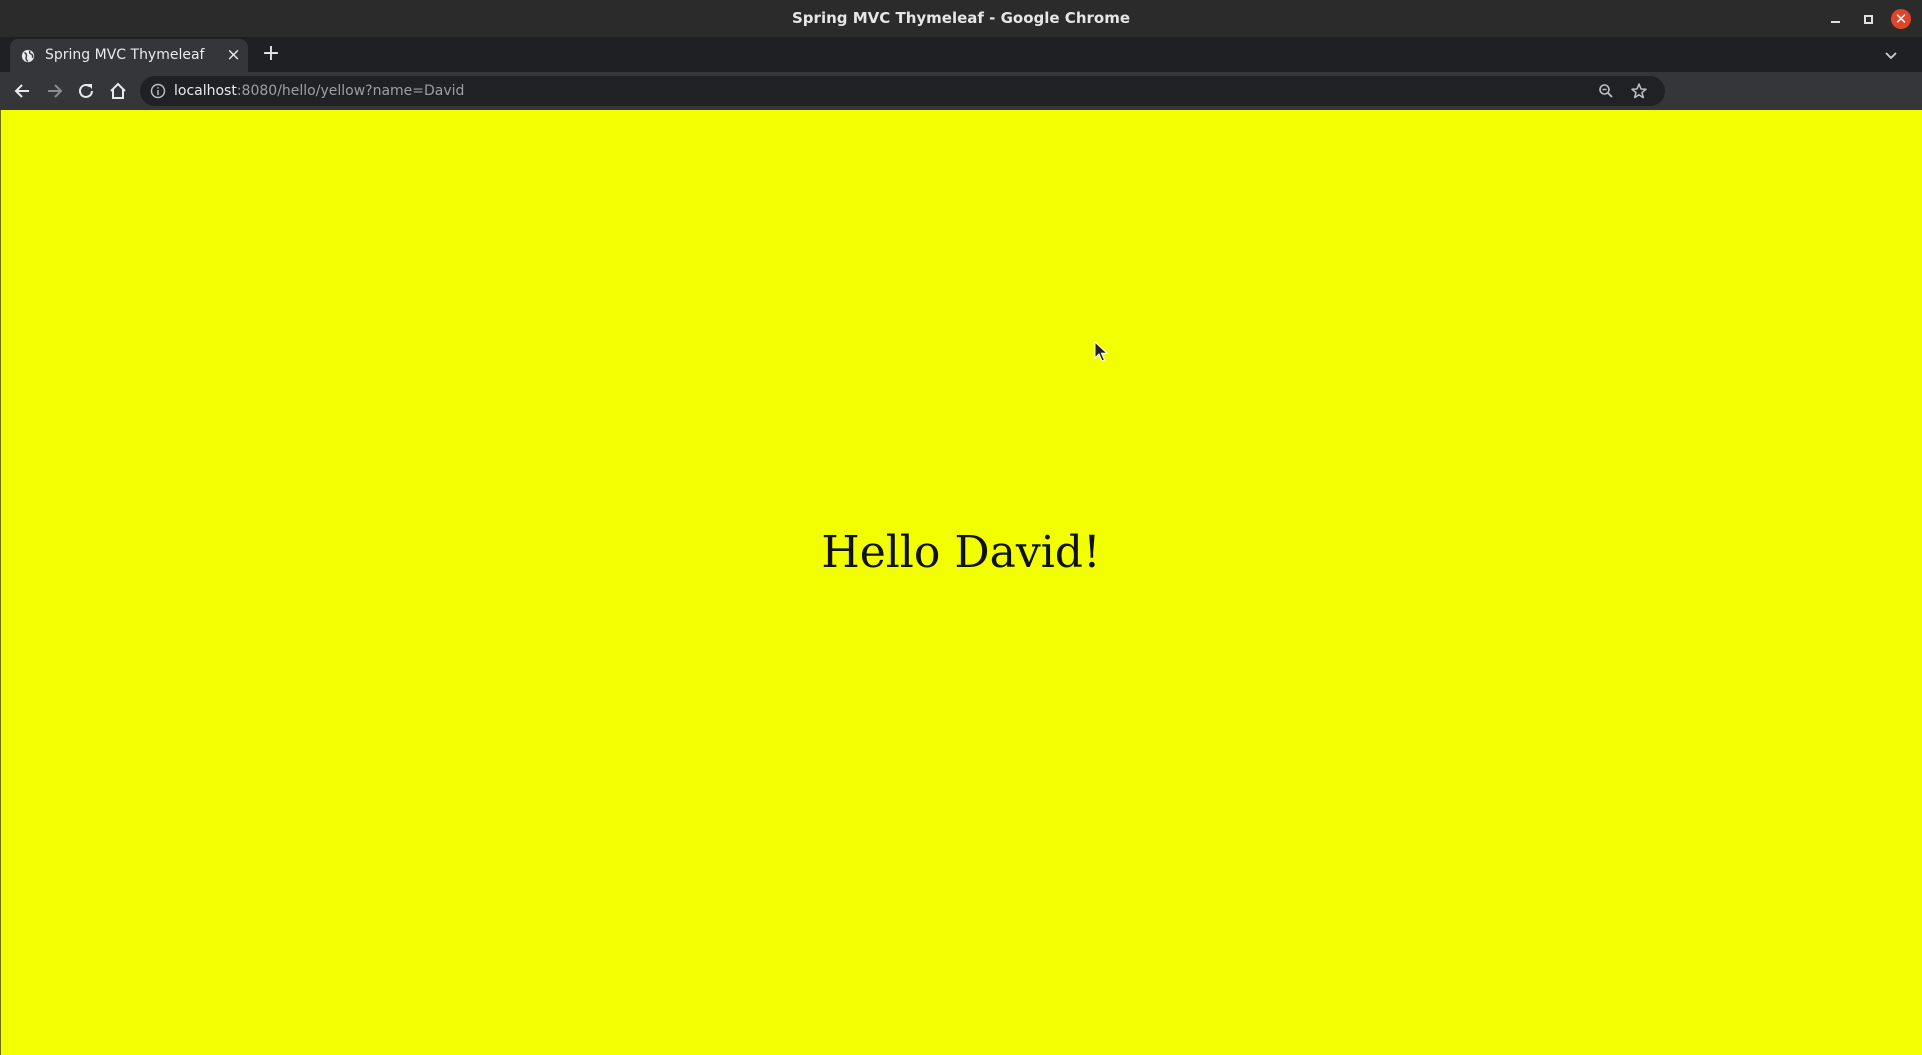  Describe the element at coordinates (1639, 91) in the screenshot. I see `star-icon` at that location.